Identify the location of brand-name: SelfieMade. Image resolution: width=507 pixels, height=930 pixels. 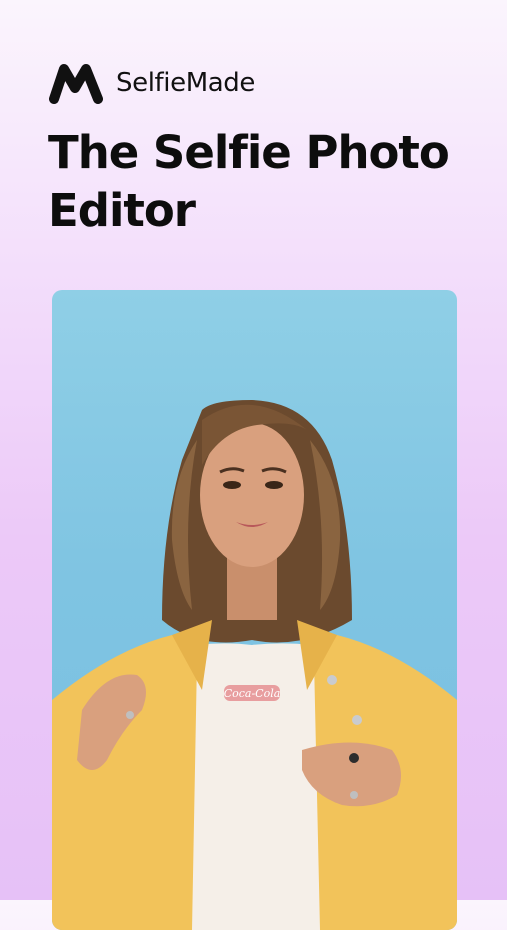
(185, 83).